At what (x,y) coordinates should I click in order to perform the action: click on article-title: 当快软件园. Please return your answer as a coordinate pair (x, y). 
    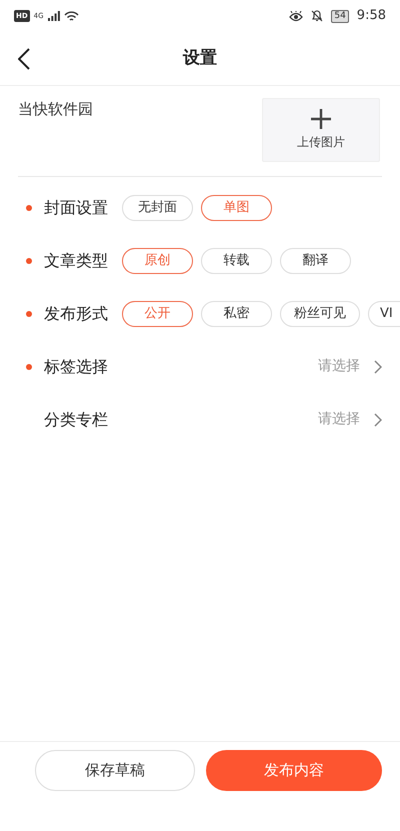
    Looking at the image, I should click on (55, 109).